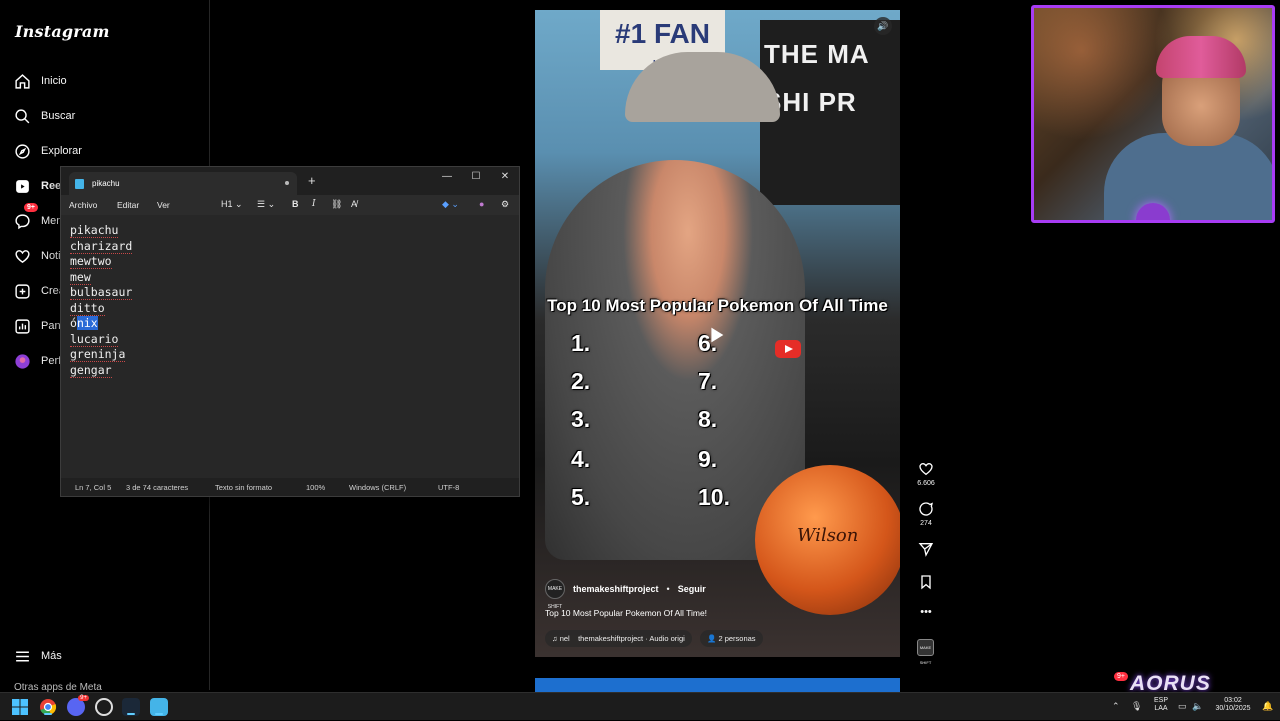 The height and width of the screenshot is (721, 1280). I want to click on minimize-button: —, so click(447, 176).